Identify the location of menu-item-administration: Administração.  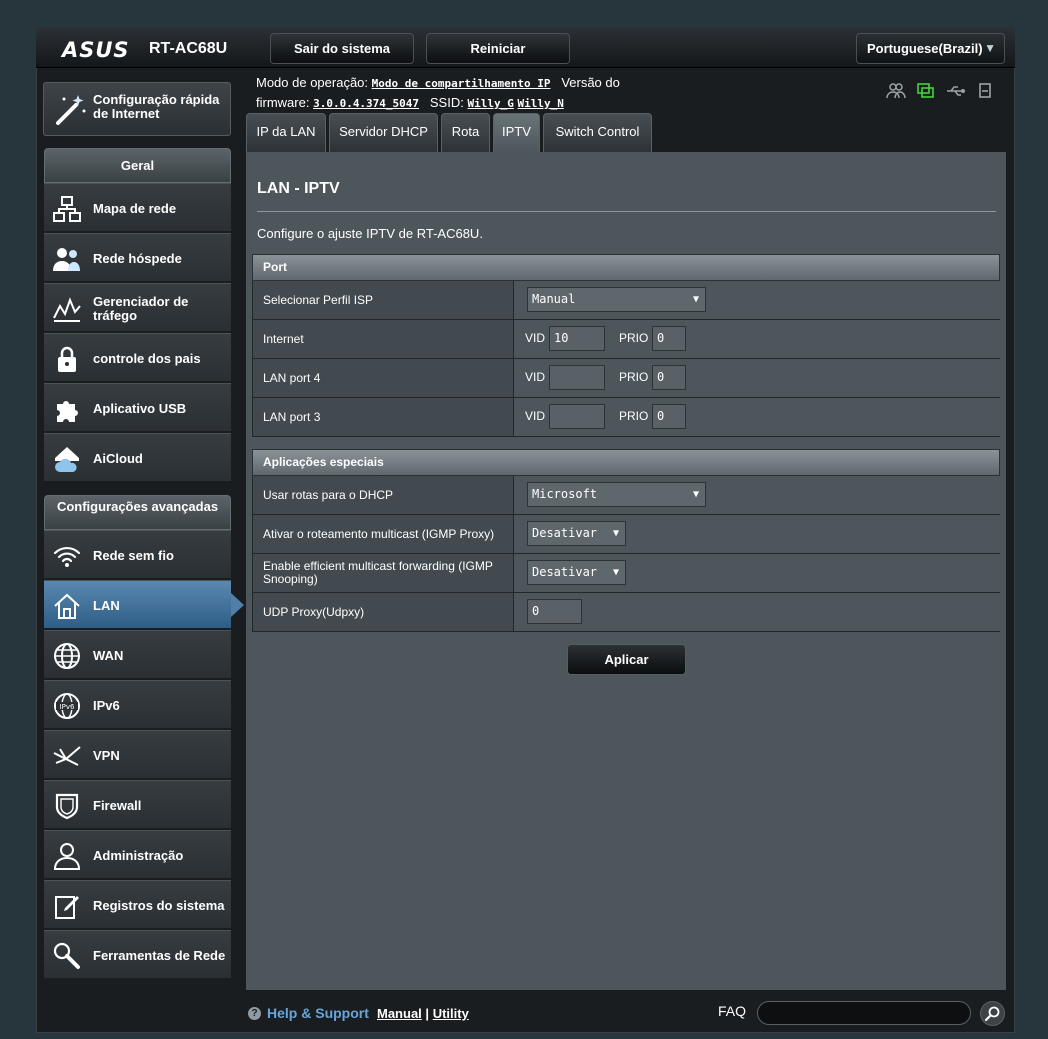
(137, 854).